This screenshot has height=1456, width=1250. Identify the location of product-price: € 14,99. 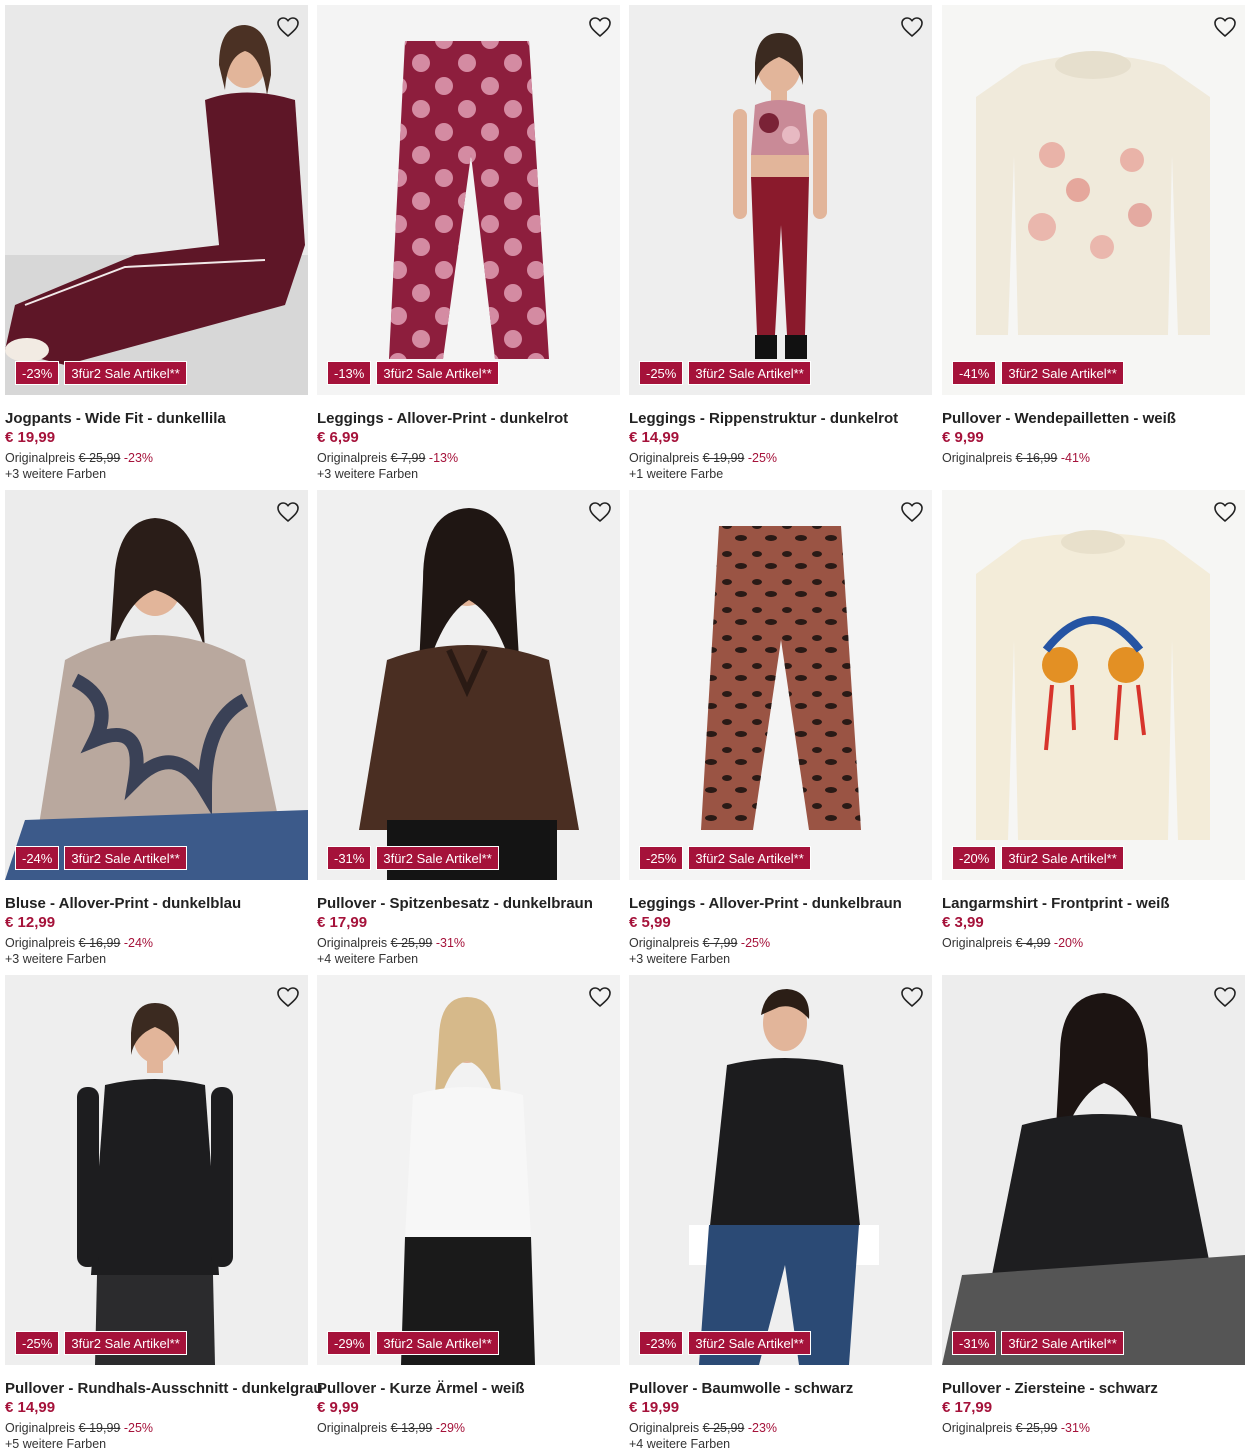
(30, 1407).